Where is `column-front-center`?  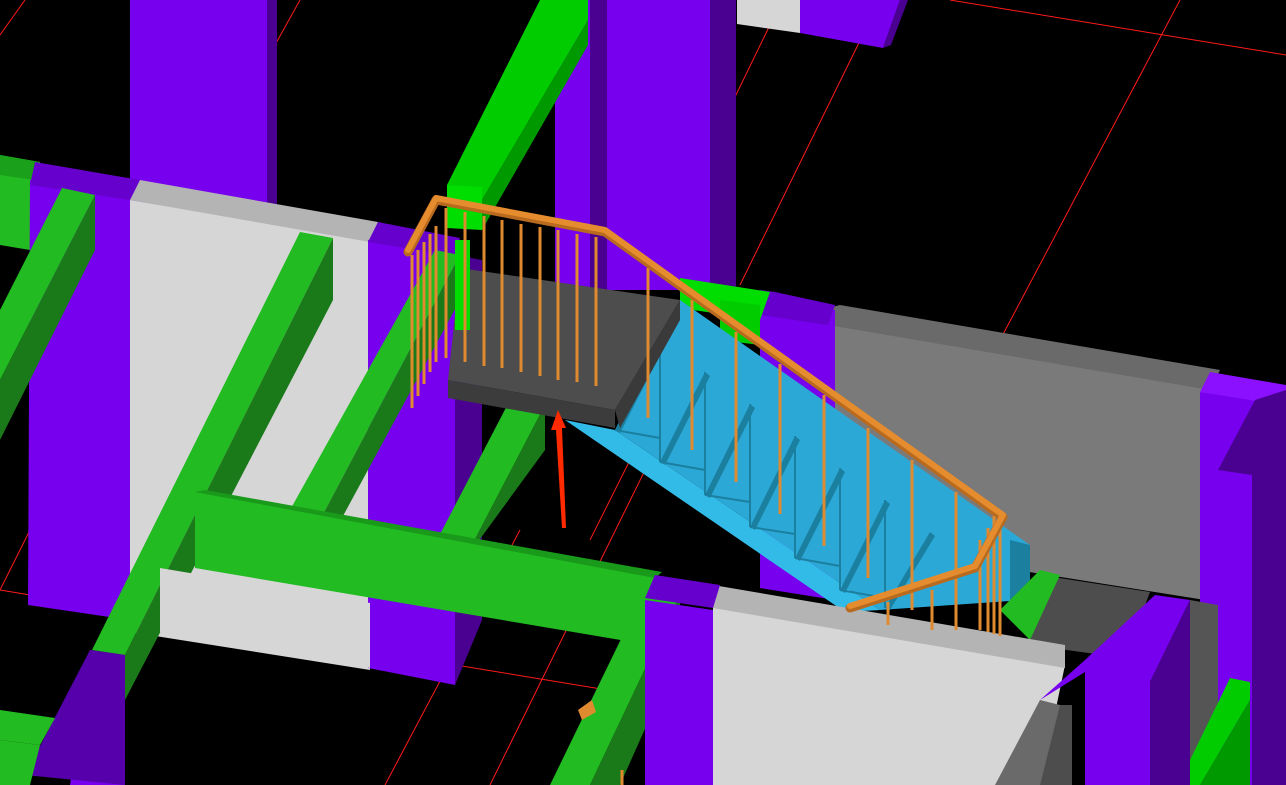 column-front-center is located at coordinates (682, 680).